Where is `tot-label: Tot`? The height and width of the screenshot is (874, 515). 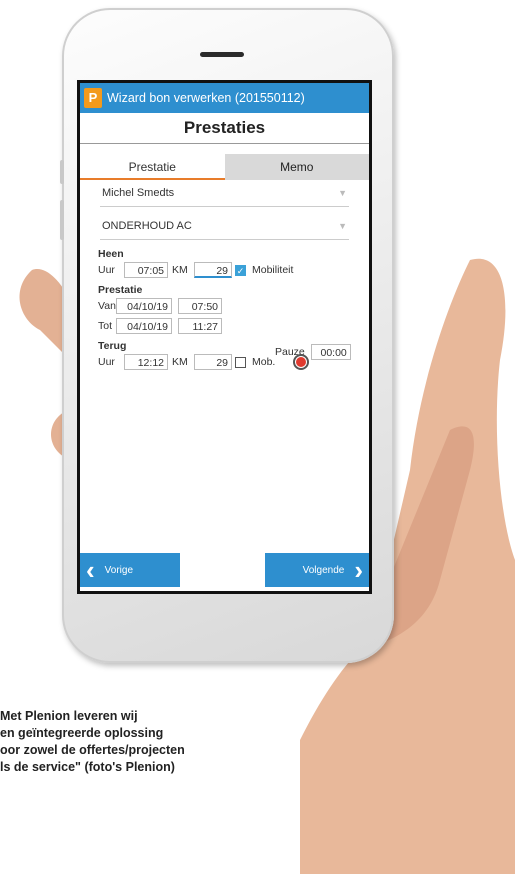 tot-label: Tot is located at coordinates (105, 326).